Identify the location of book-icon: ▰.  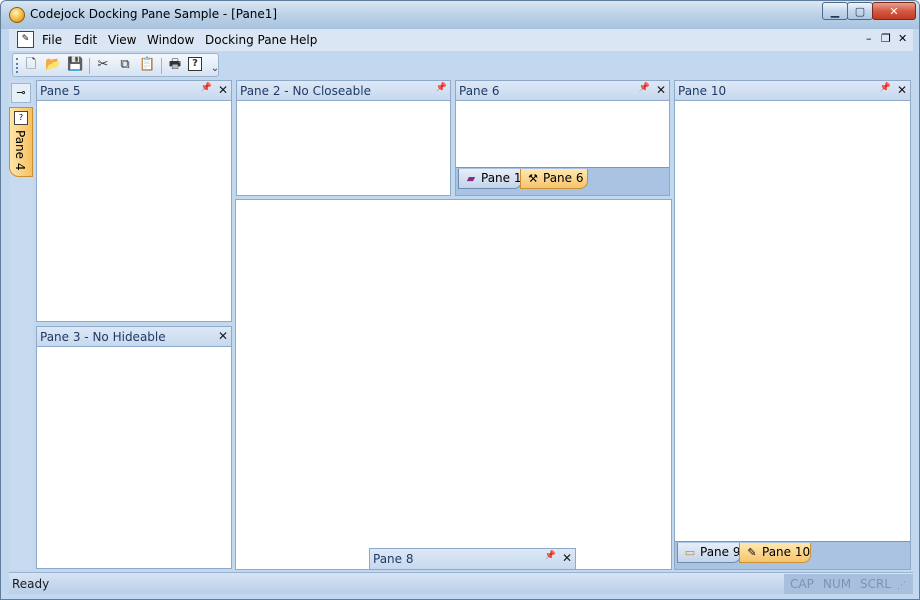
(471, 178).